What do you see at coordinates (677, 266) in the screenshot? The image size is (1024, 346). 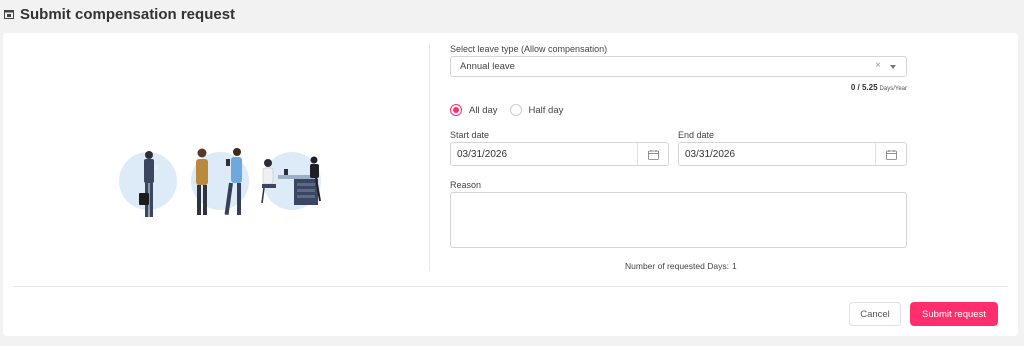 I see `requested-days-label: Number of requested Days:` at bounding box center [677, 266].